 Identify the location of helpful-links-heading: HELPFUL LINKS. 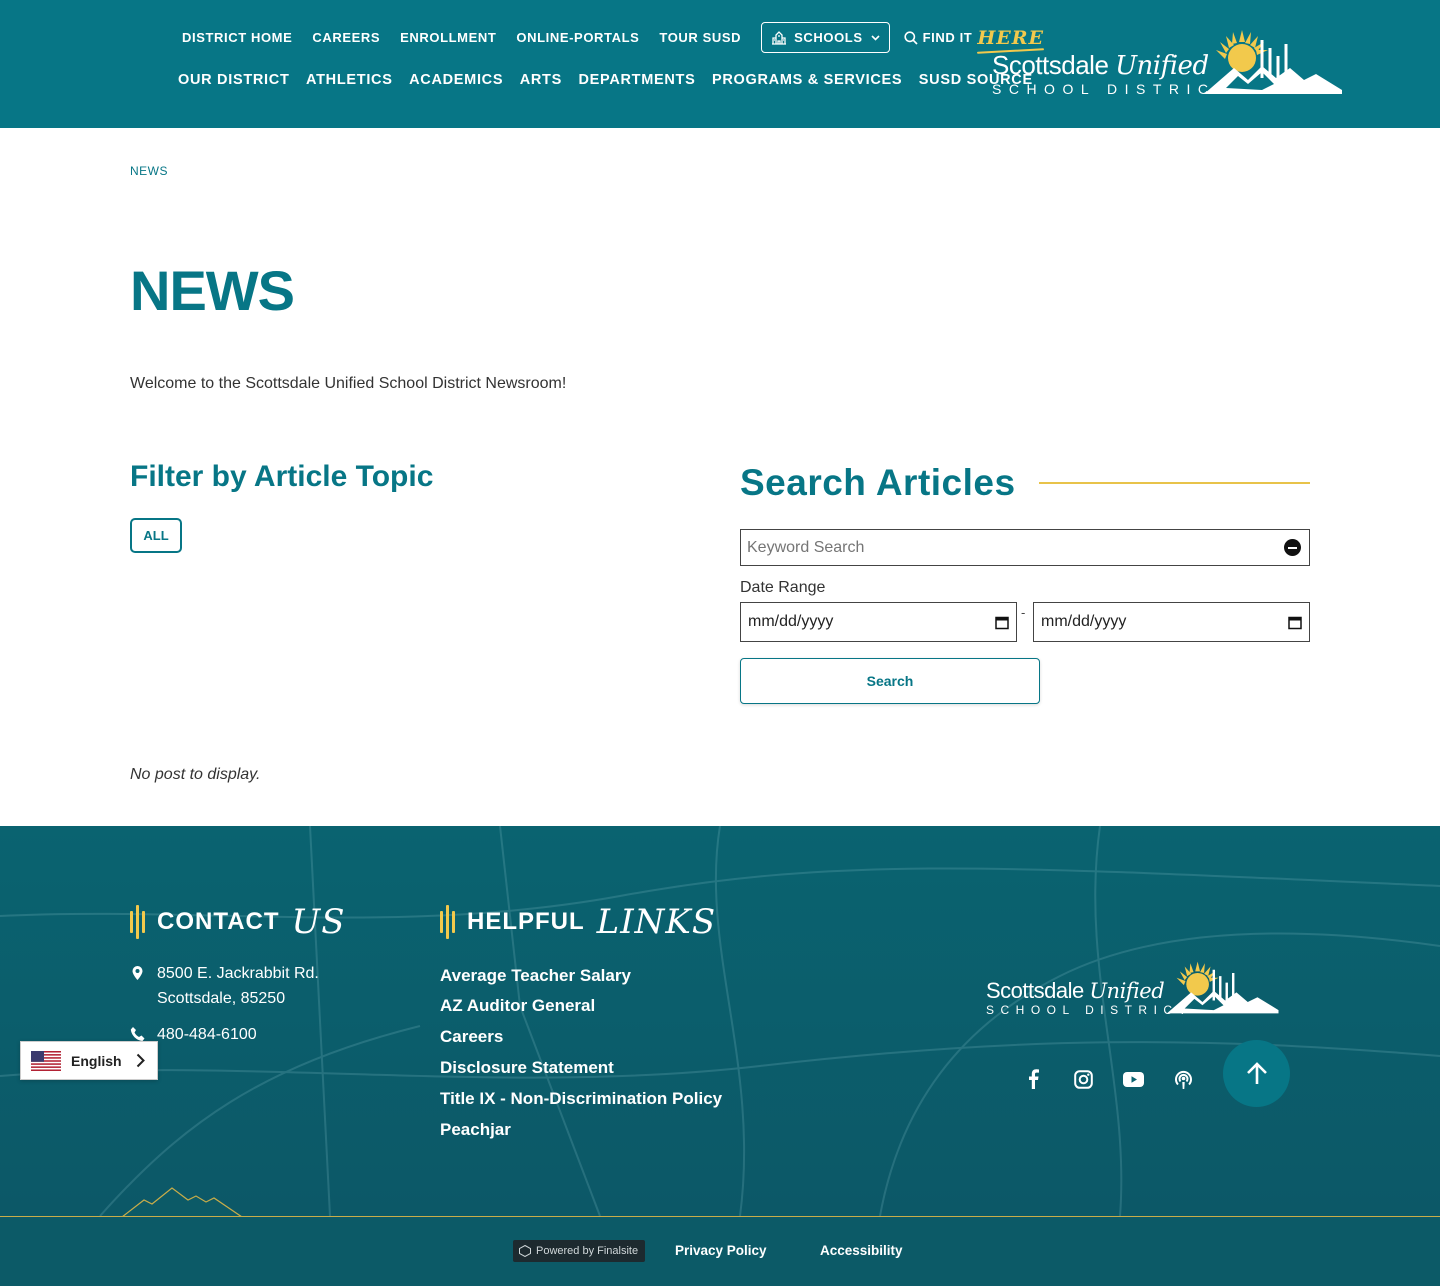
(578, 922).